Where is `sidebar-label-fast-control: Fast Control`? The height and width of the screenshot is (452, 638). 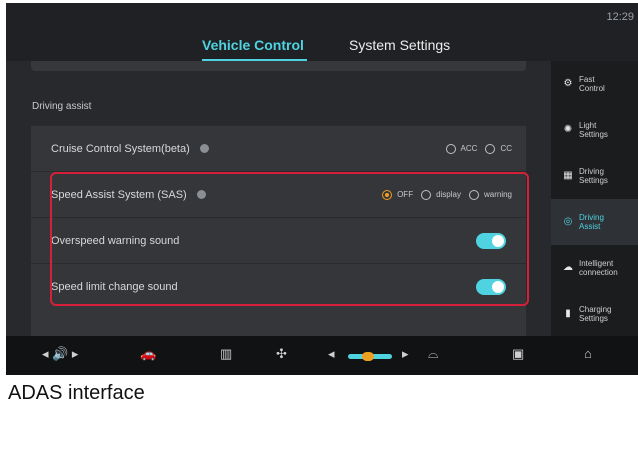 sidebar-label-fast-control: Fast Control is located at coordinates (592, 84).